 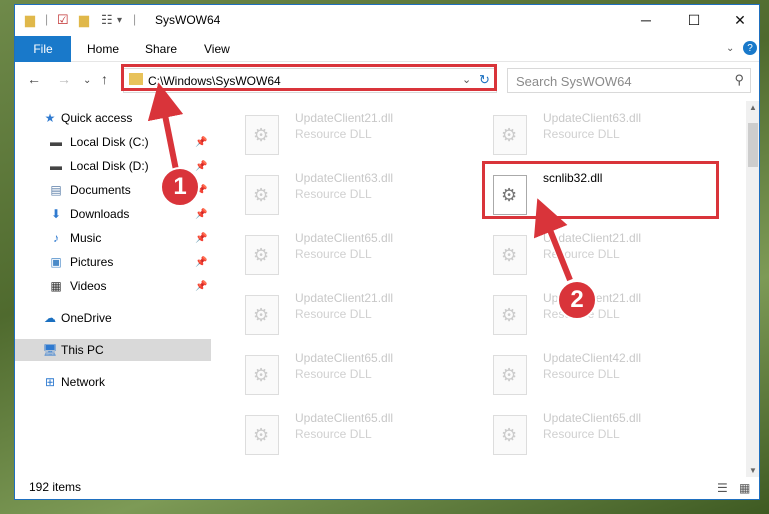 I want to click on step-2-badge: 2, so click(x=577, y=300).